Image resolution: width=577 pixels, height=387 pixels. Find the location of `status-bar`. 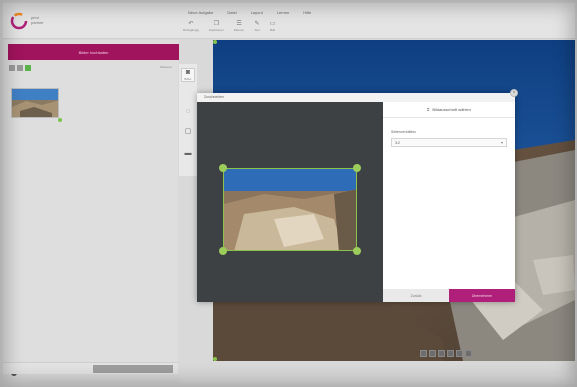

status-bar is located at coordinates (377, 379).